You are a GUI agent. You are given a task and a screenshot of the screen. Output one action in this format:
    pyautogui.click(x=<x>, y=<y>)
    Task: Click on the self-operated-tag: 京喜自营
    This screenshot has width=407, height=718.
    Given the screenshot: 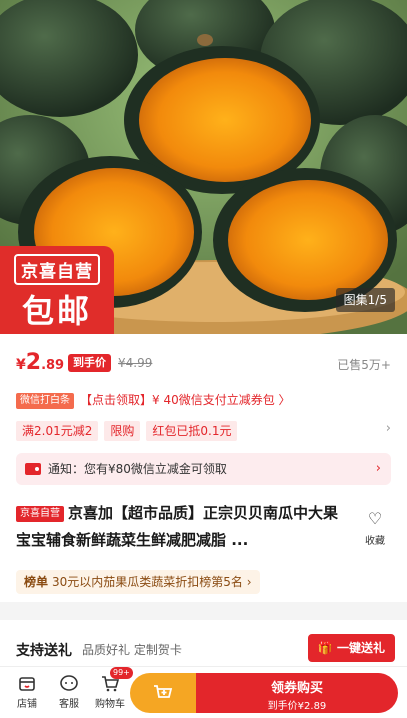 What is the action you would take?
    pyautogui.click(x=40, y=514)
    